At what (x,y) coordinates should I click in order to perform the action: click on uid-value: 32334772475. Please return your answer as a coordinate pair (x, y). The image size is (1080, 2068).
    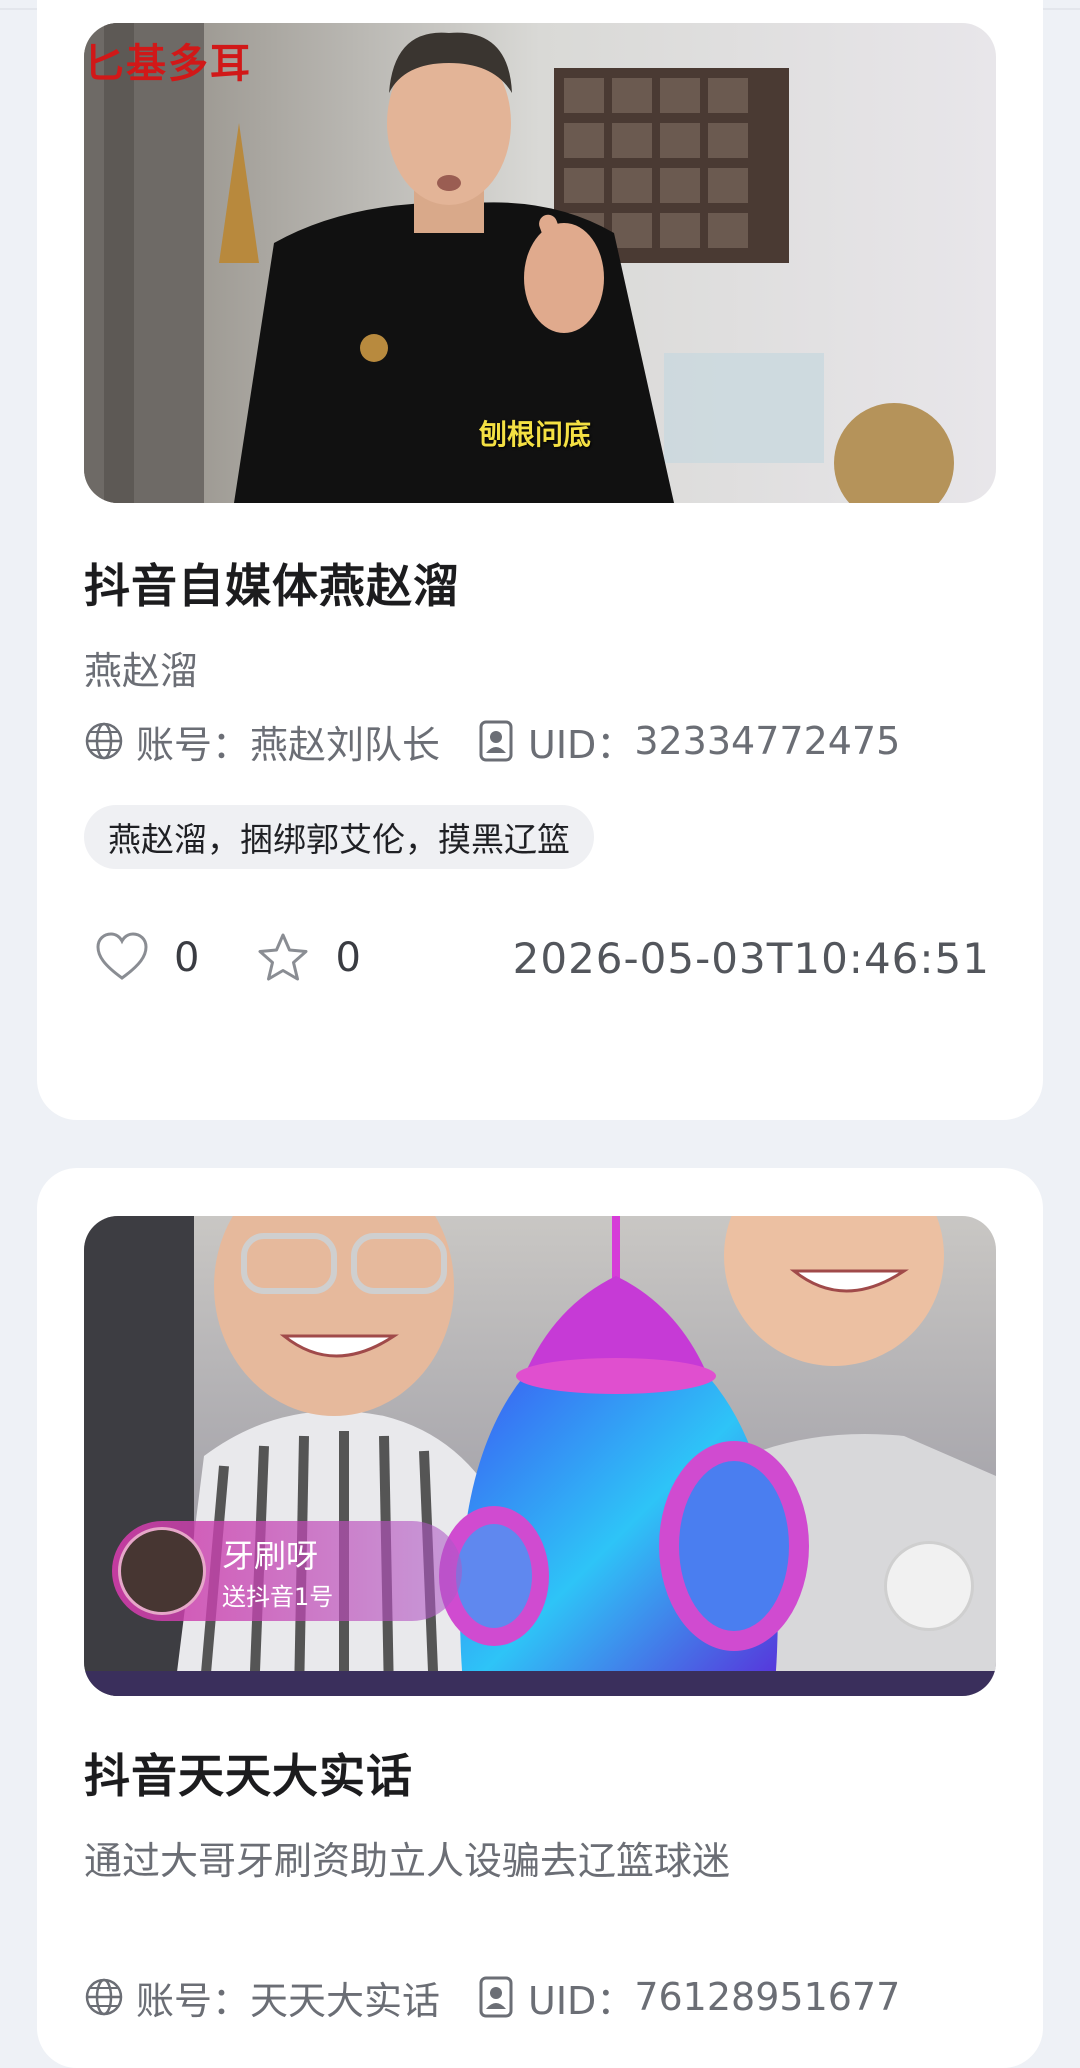
    Looking at the image, I should click on (767, 741).